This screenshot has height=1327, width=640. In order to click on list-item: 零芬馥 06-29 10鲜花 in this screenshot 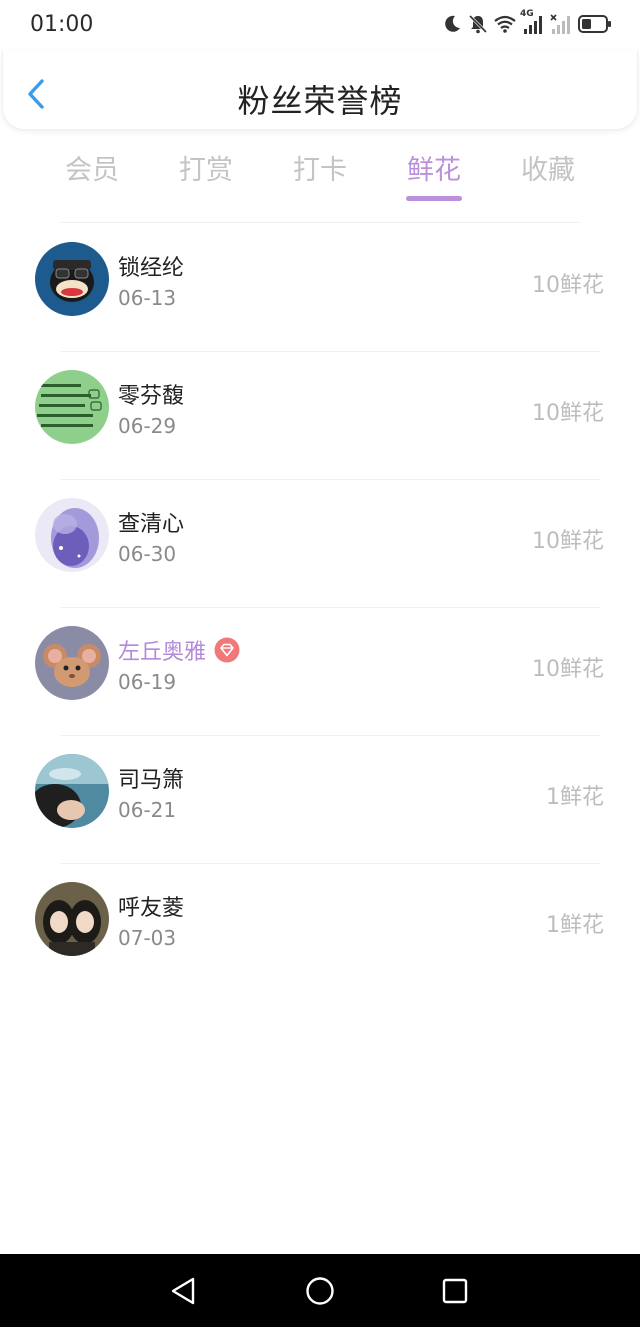, I will do `click(320, 416)`.